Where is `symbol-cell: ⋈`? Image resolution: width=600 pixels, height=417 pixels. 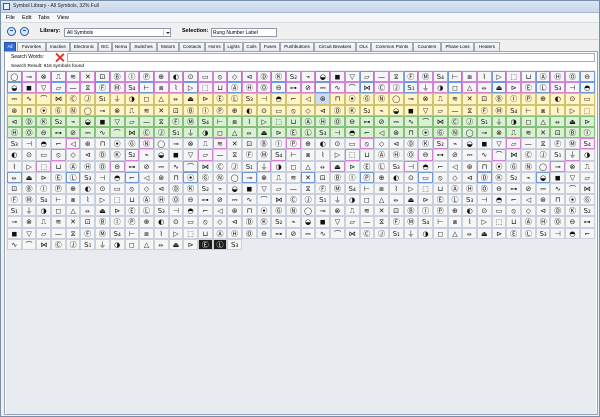
symbol-cell: ⋈ is located at coordinates (132, 132).